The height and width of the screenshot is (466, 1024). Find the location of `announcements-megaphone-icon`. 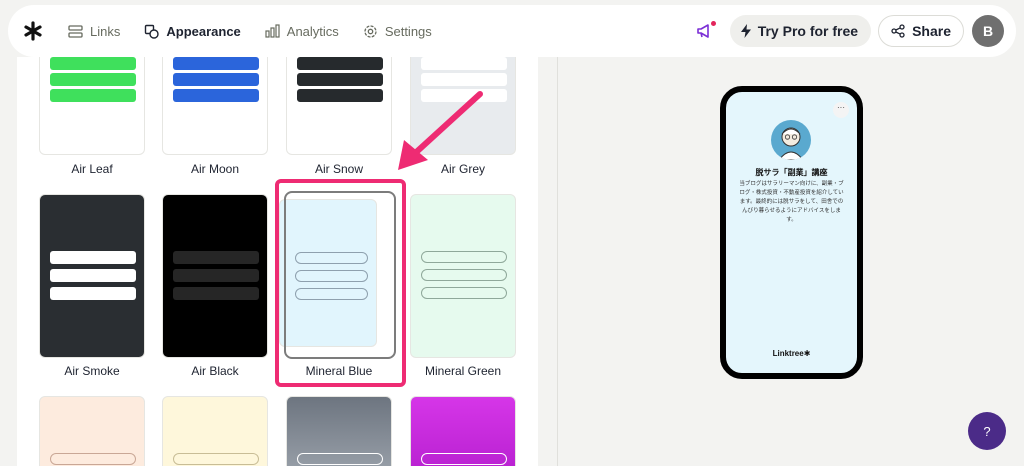

announcements-megaphone-icon is located at coordinates (705, 31).